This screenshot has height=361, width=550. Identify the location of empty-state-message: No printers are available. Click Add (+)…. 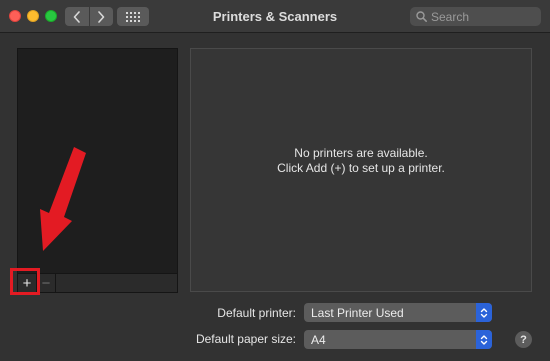
(361, 161).